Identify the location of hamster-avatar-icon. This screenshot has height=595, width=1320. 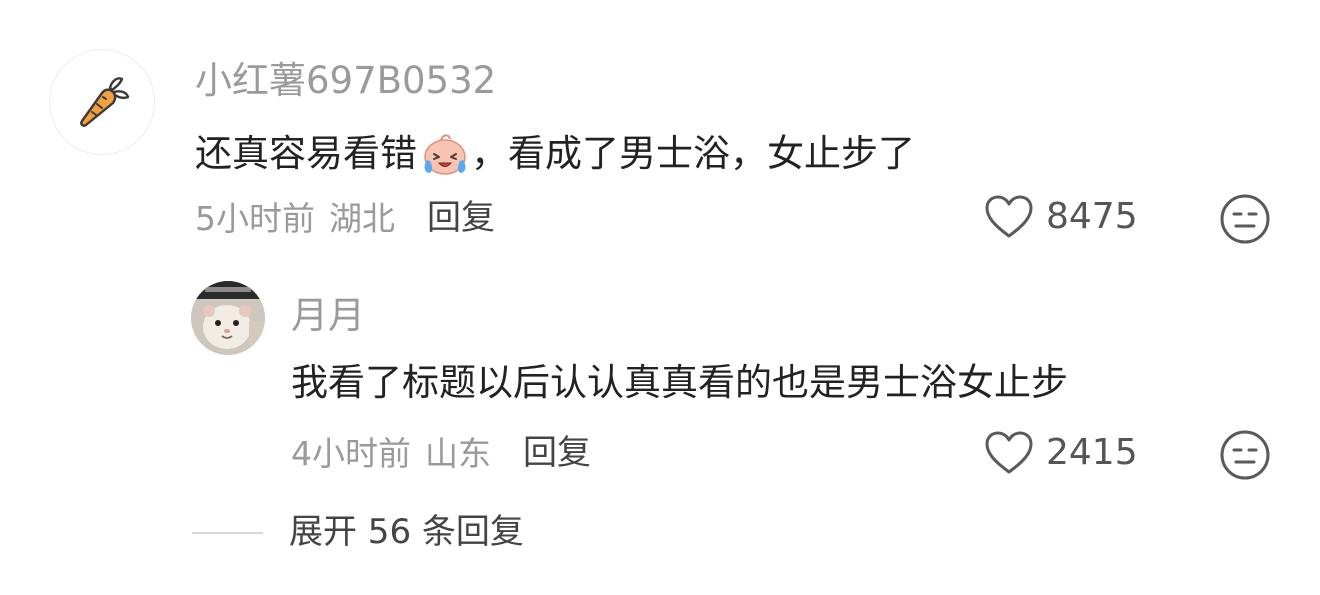
(228, 318).